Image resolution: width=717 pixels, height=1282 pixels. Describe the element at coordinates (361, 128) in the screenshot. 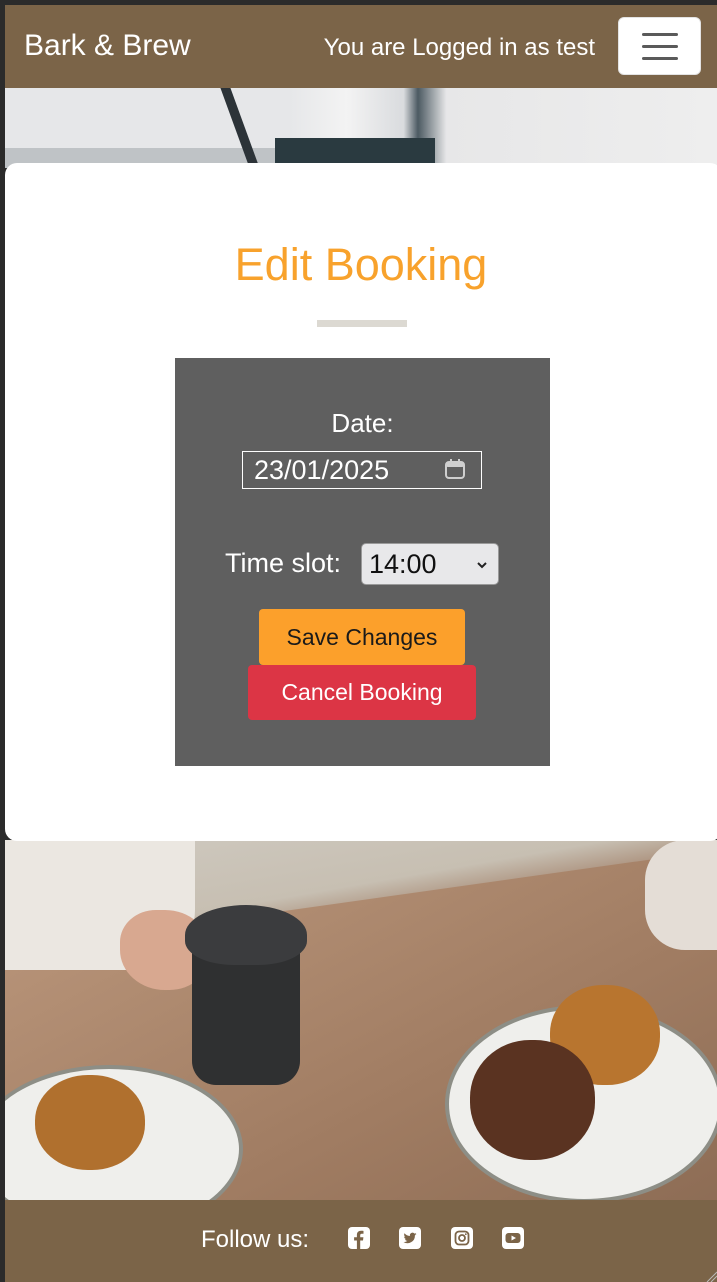

I see `background-photo-top` at that location.